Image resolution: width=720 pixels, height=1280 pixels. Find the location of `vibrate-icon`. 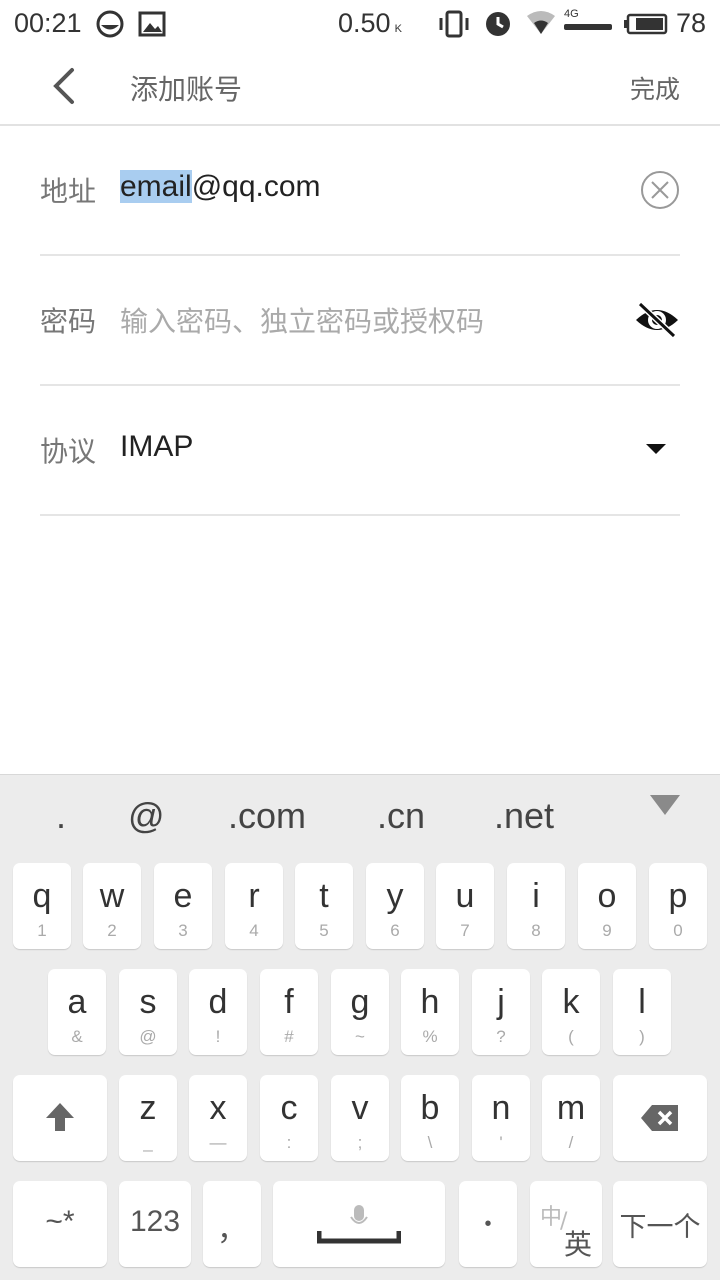

vibrate-icon is located at coordinates (454, 24).